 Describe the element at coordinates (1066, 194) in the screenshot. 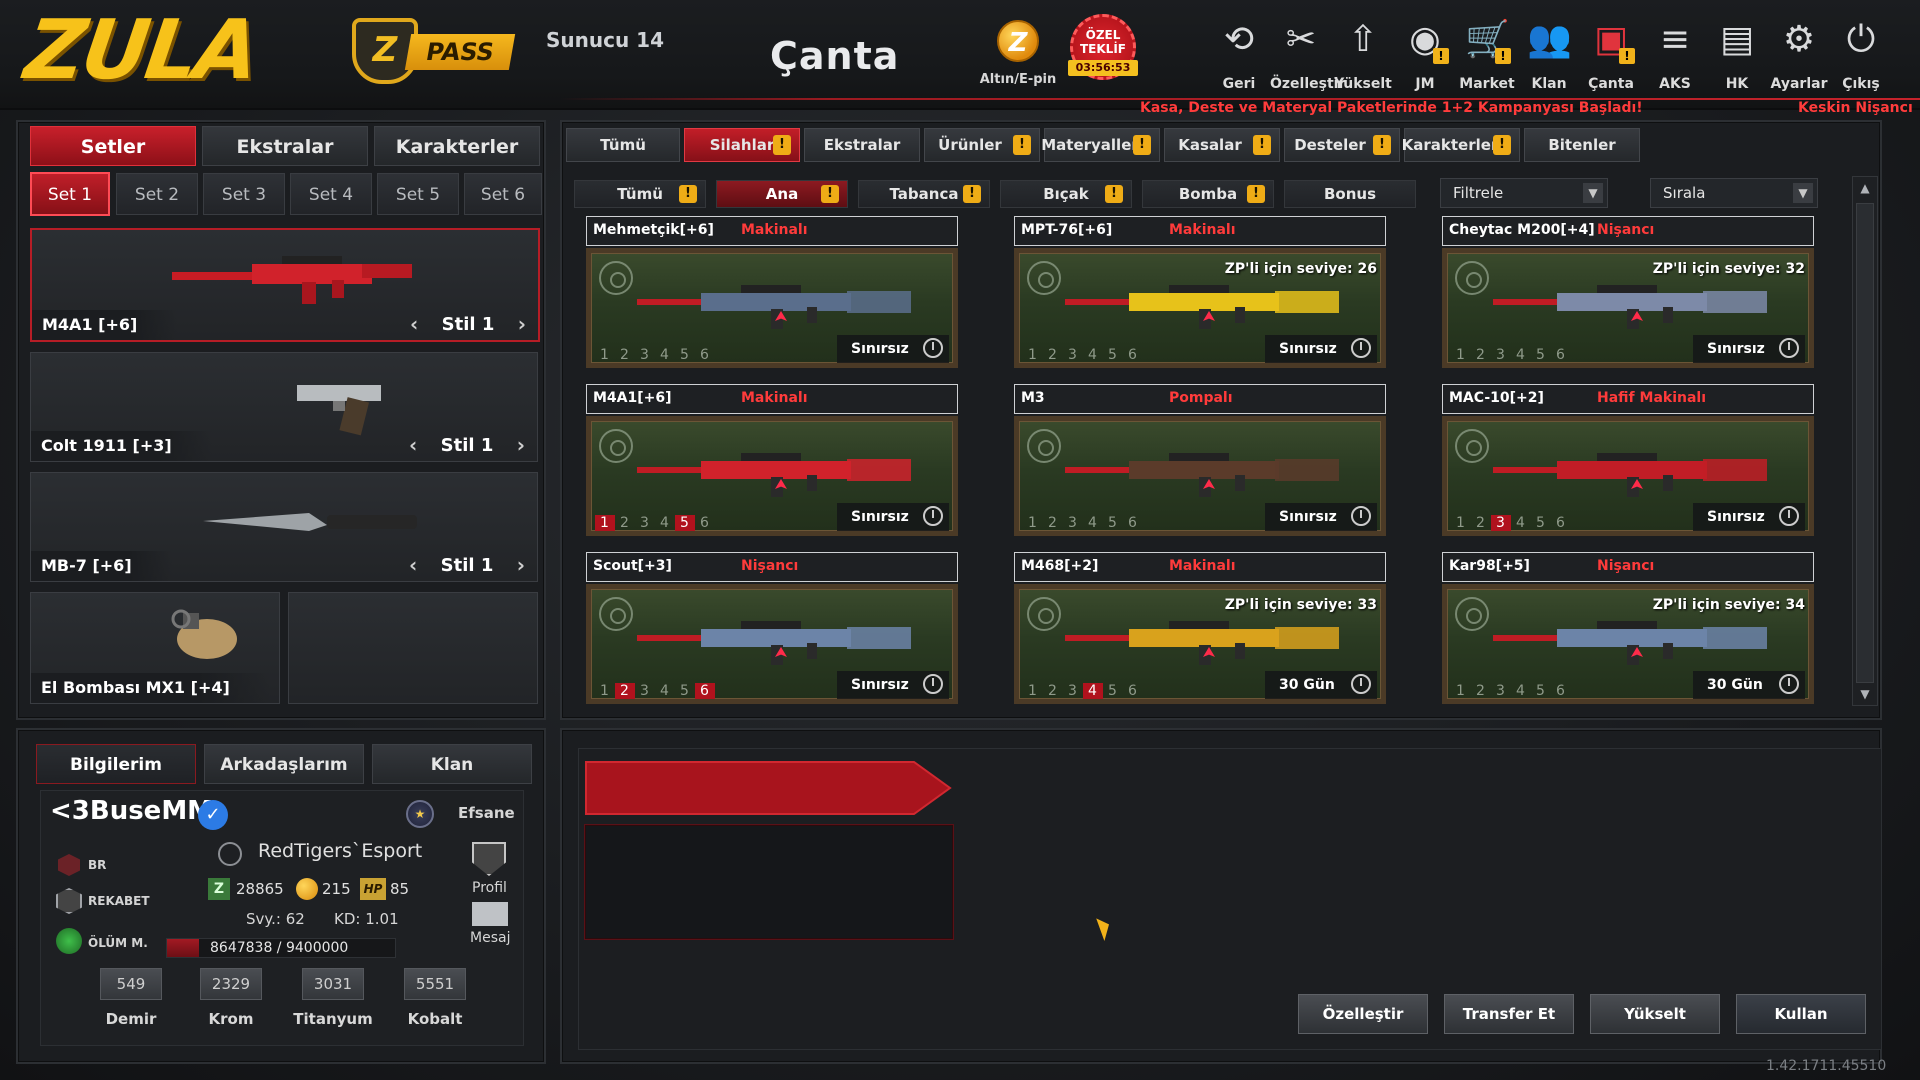

I see `subtab-bicak: Bıçak!` at that location.